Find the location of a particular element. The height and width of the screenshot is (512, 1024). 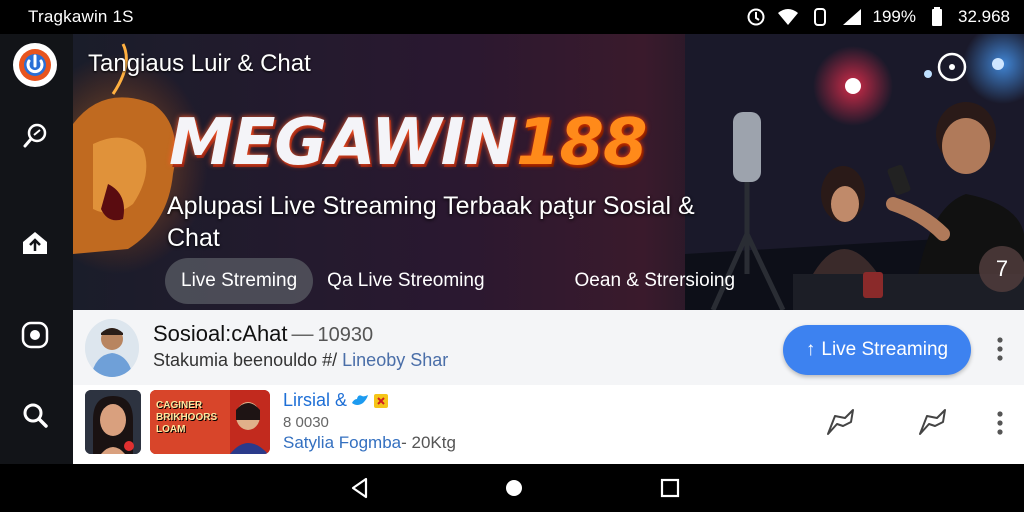

app-logo is located at coordinates (35, 65).